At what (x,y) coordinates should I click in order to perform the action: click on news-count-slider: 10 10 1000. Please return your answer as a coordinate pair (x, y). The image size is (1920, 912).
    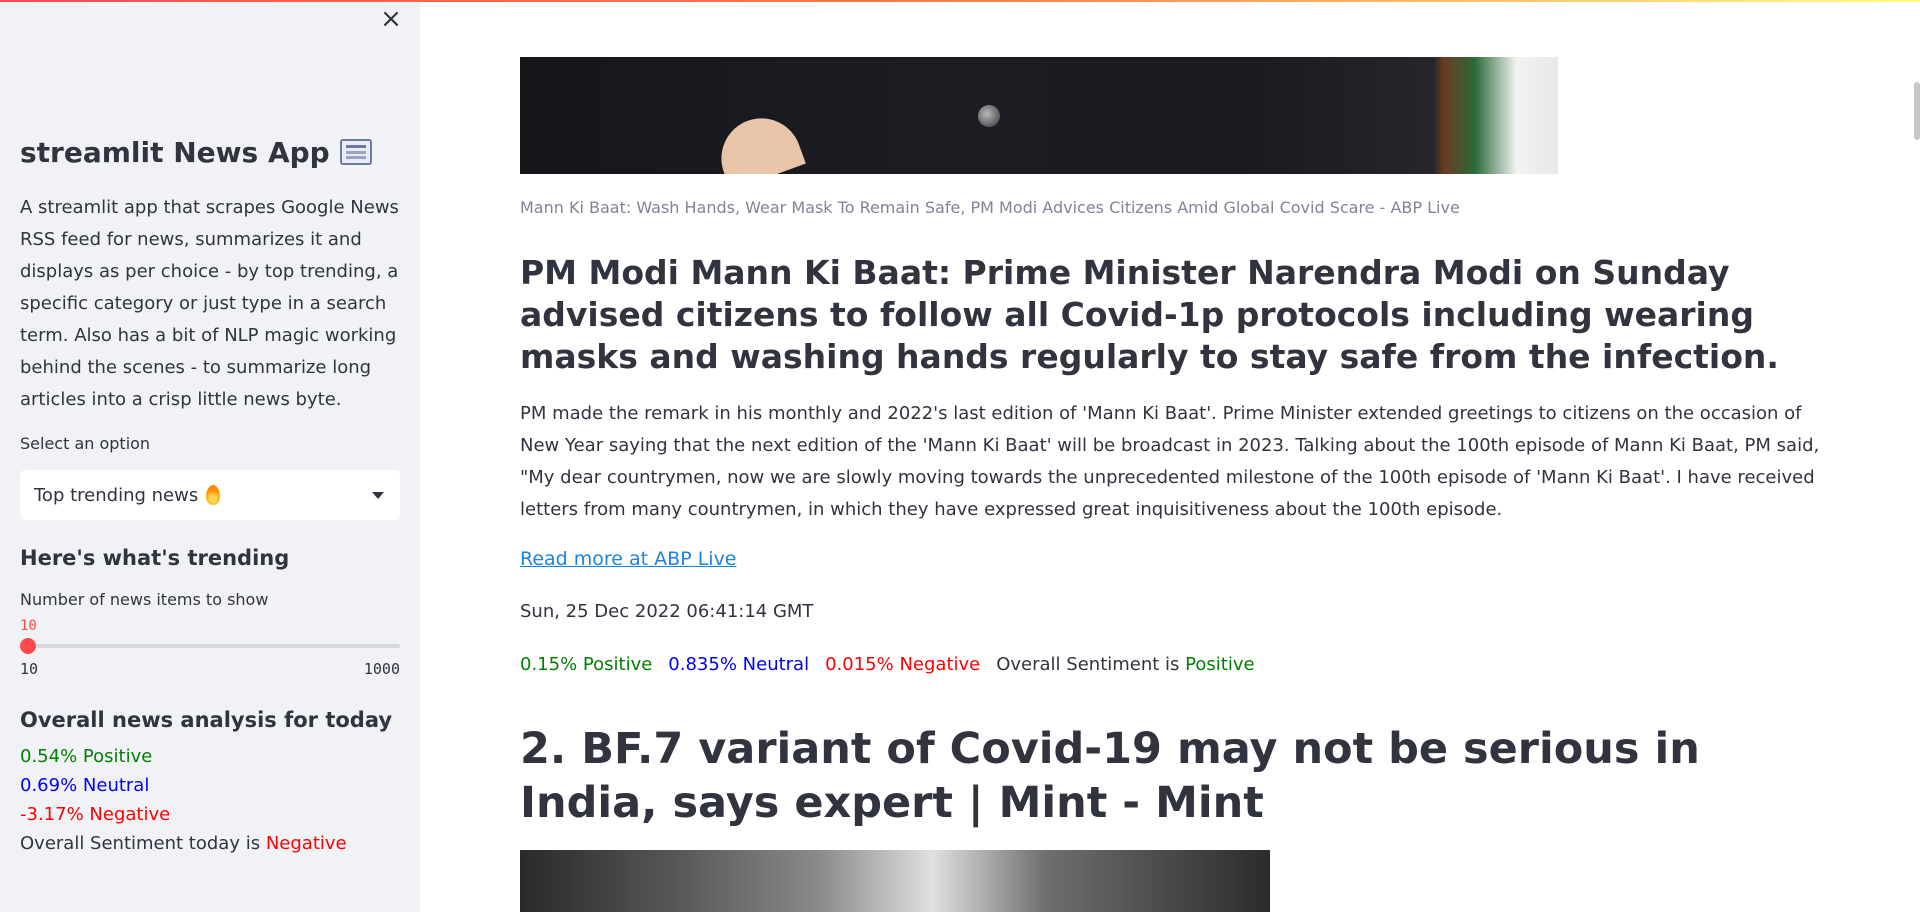
    Looking at the image, I should click on (210, 648).